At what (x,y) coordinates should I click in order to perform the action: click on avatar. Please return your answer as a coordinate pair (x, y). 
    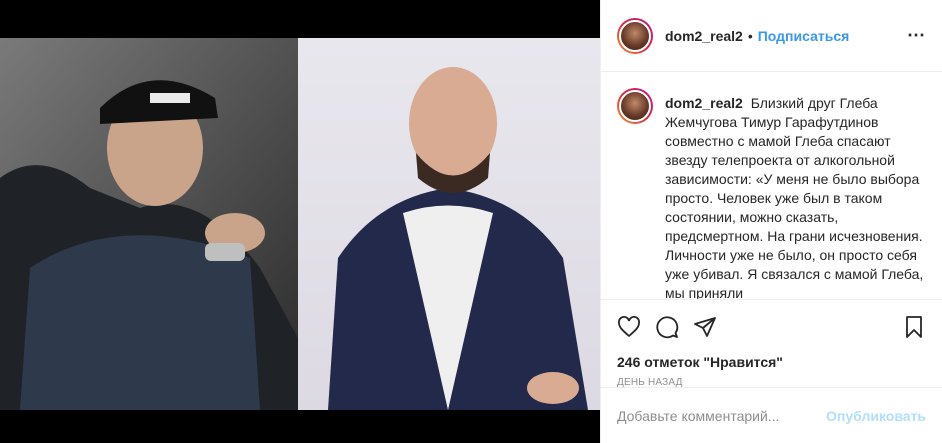
    Looking at the image, I should click on (635, 35).